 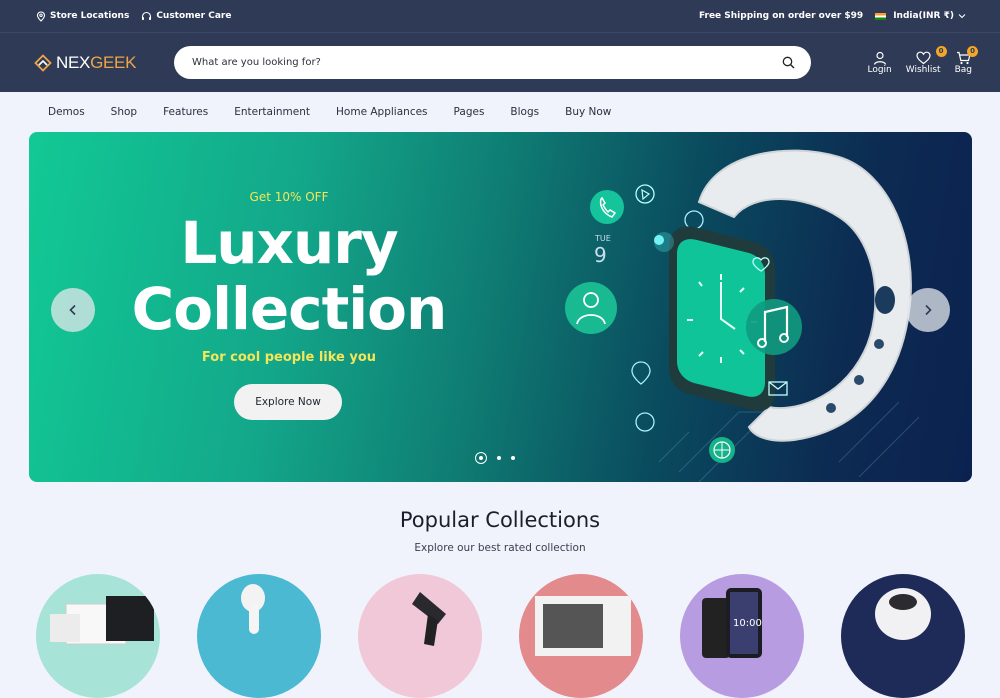 What do you see at coordinates (133, 16) in the screenshot?
I see `top-bar-left: Store Locations Customer Care` at bounding box center [133, 16].